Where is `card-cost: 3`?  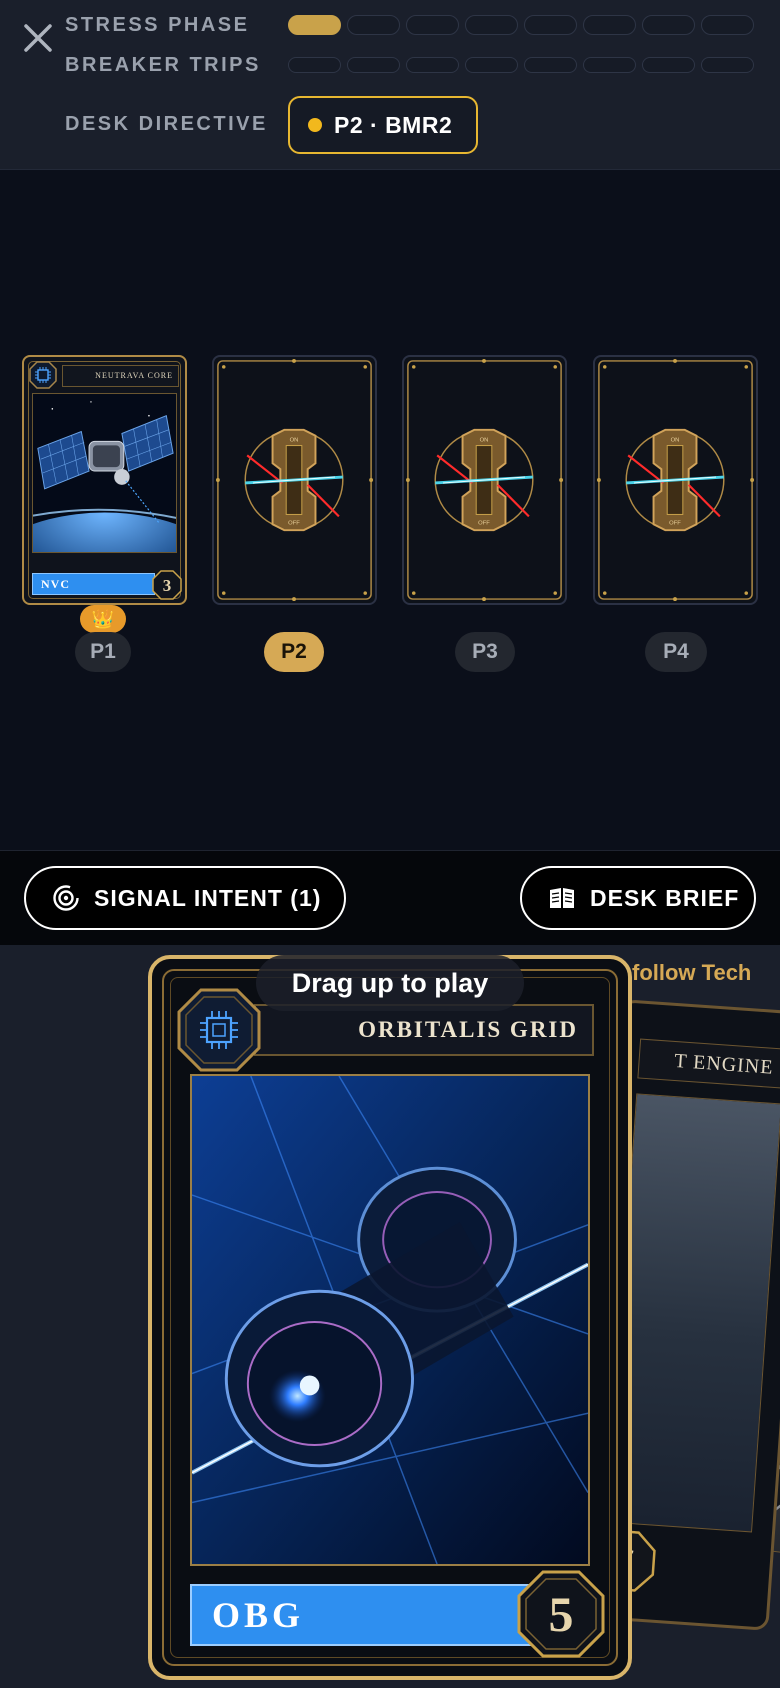 card-cost: 3 is located at coordinates (167, 585).